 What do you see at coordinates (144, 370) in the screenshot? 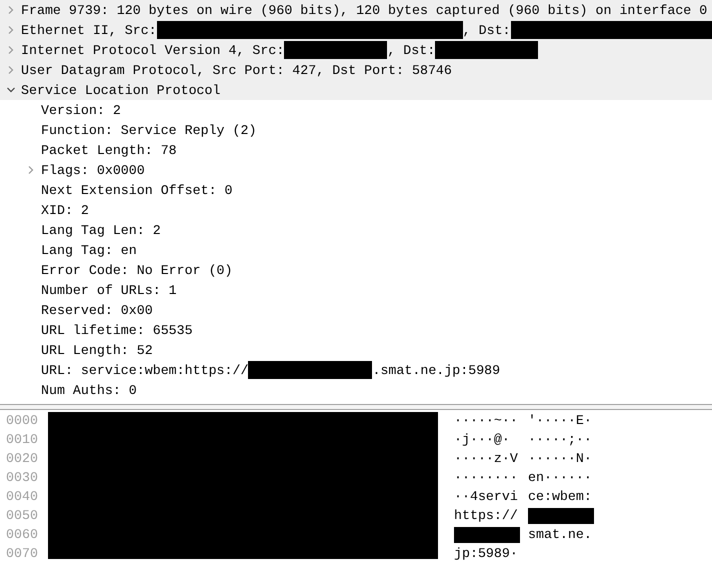
I see `field-text: URL: service:wbem:https://` at bounding box center [144, 370].